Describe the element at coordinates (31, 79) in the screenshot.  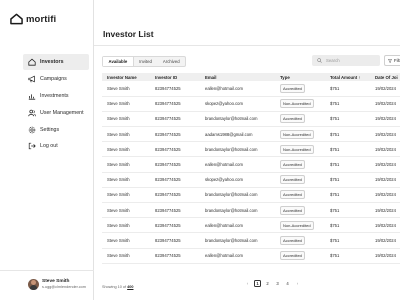
I see `megaphone-icon` at that location.